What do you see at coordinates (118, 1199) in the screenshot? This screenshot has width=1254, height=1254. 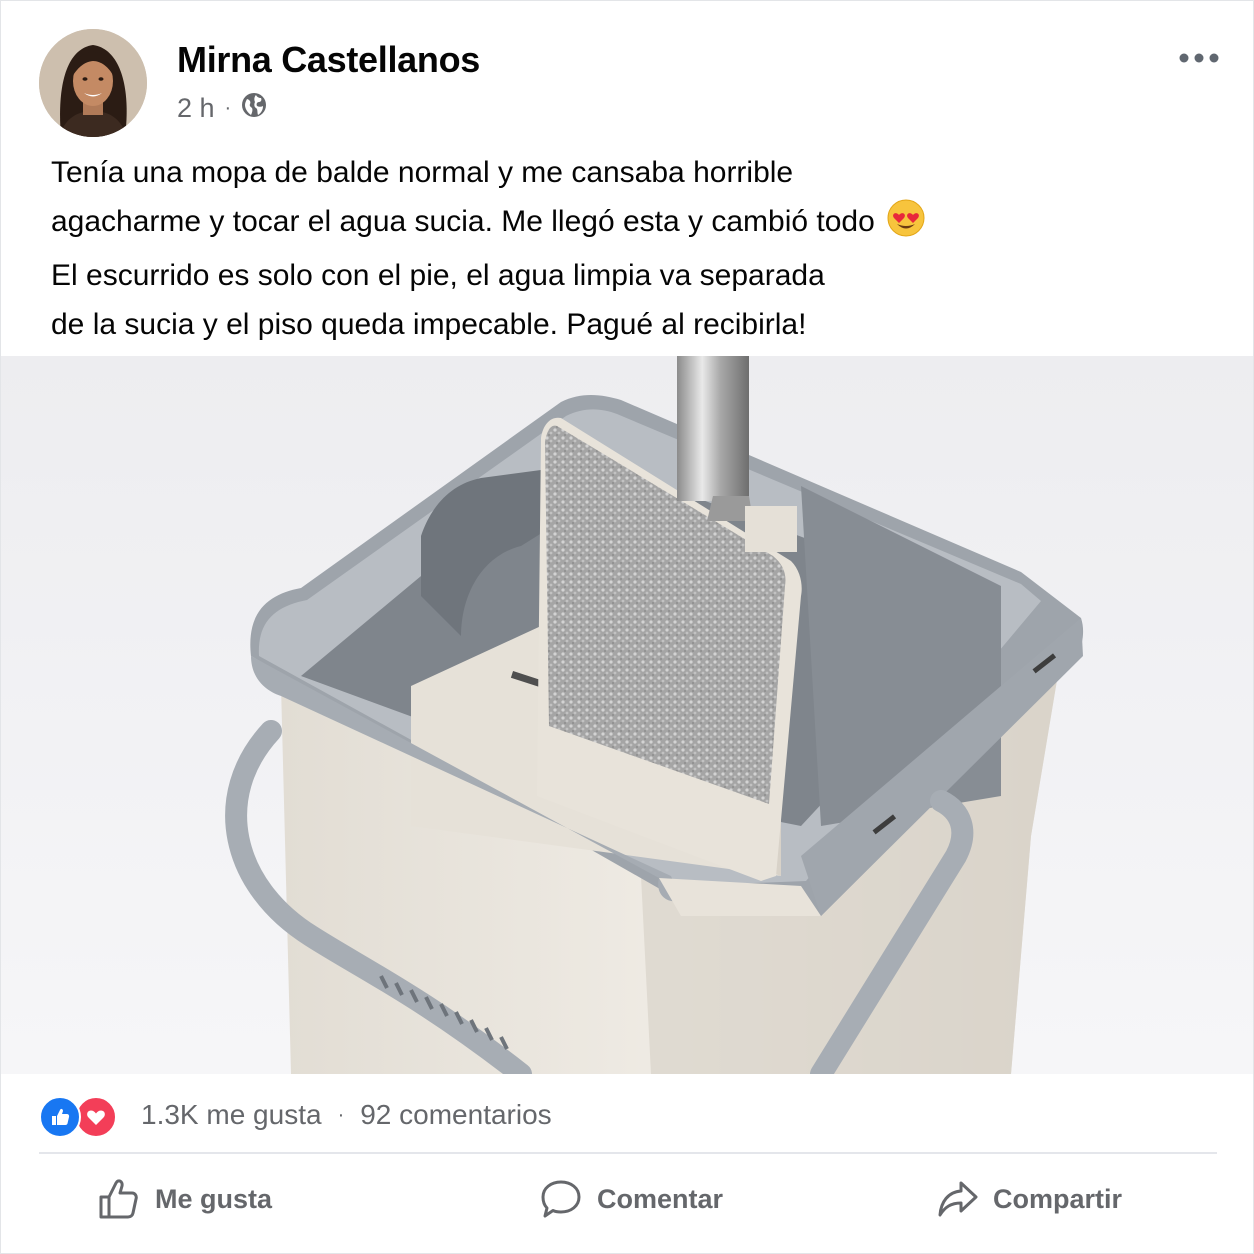 I see `thumbs-up-icon` at bounding box center [118, 1199].